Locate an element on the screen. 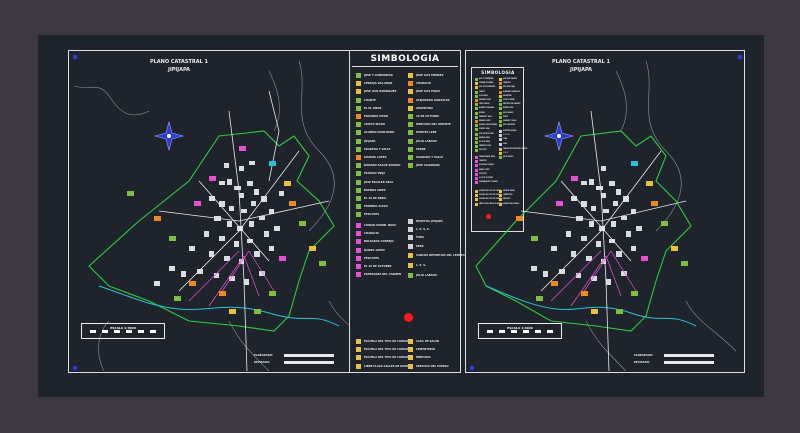 This screenshot has height=433, width=800. right-footer-label-1: ELABORADO: is located at coordinates (644, 355).